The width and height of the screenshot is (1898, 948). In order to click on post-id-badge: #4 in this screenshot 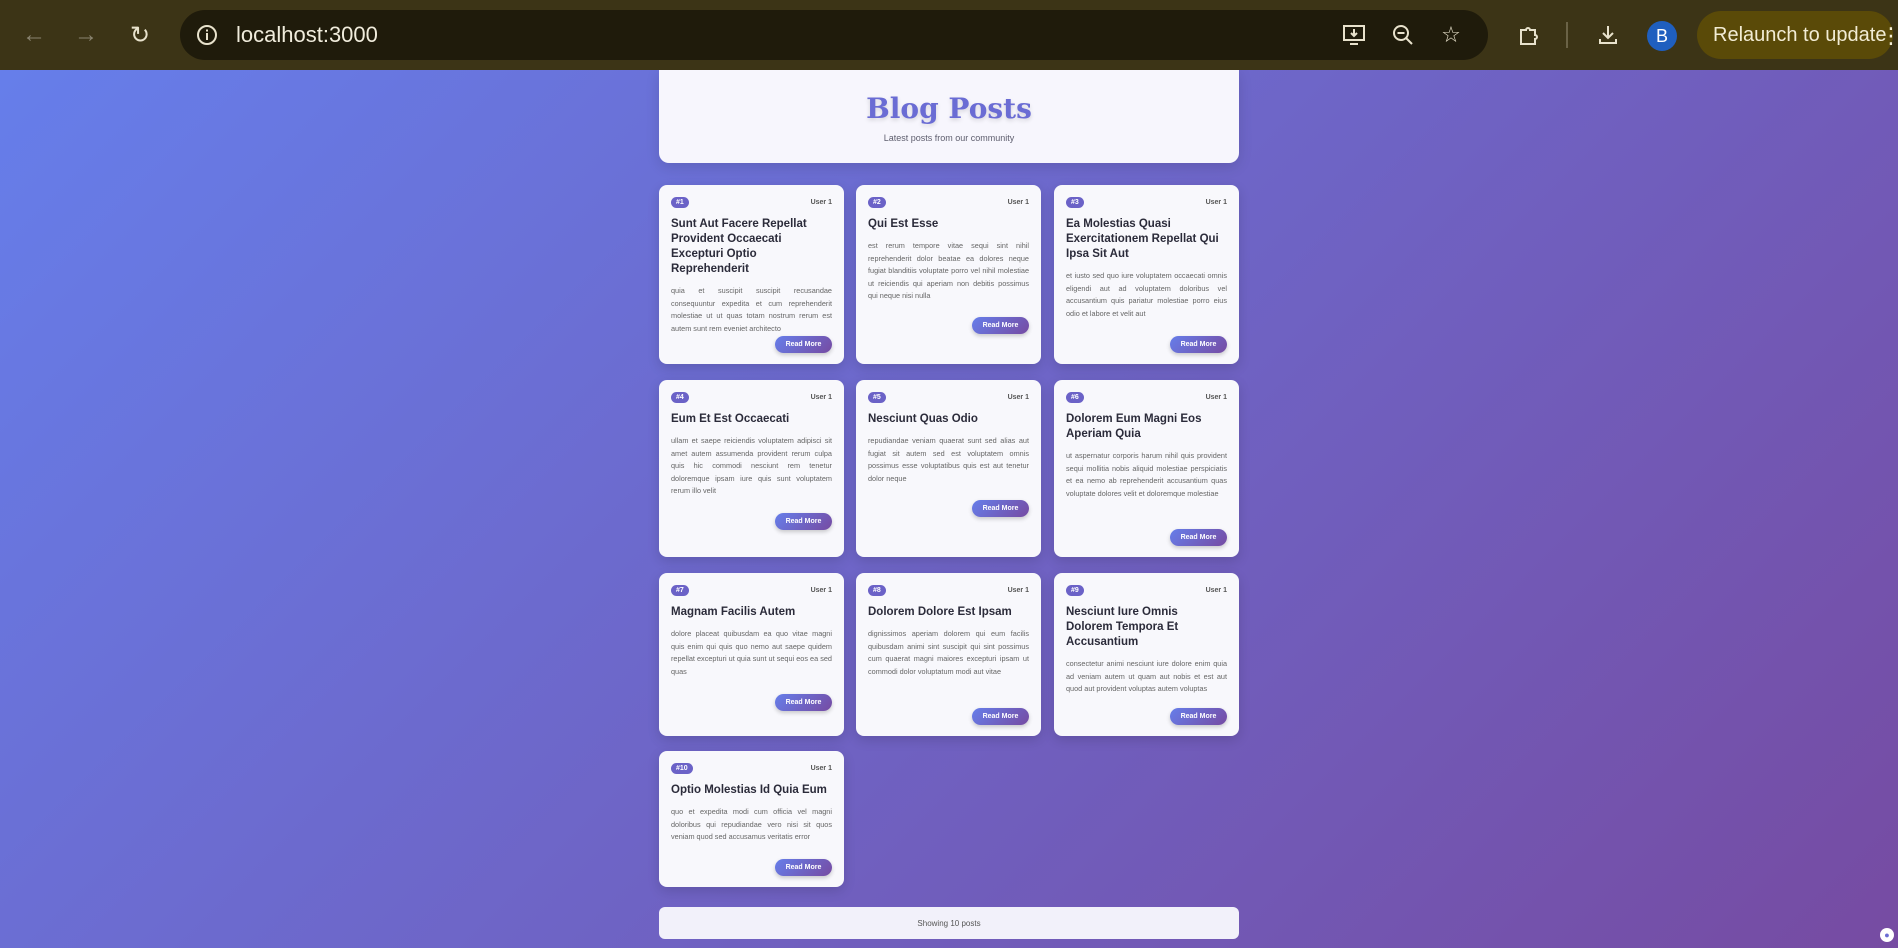, I will do `click(680, 397)`.